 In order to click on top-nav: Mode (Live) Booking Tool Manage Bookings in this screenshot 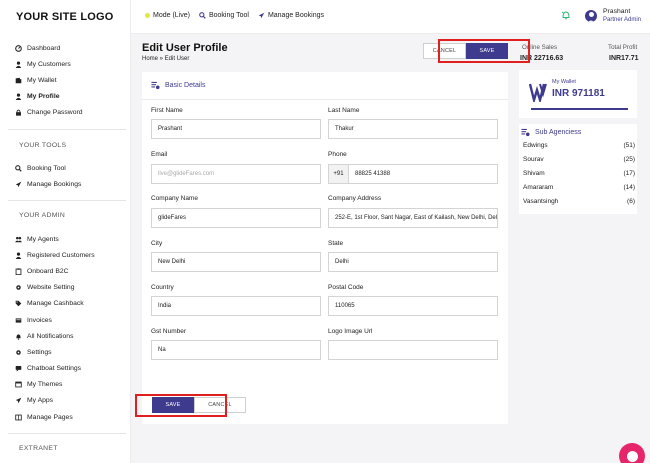, I will do `click(239, 15)`.